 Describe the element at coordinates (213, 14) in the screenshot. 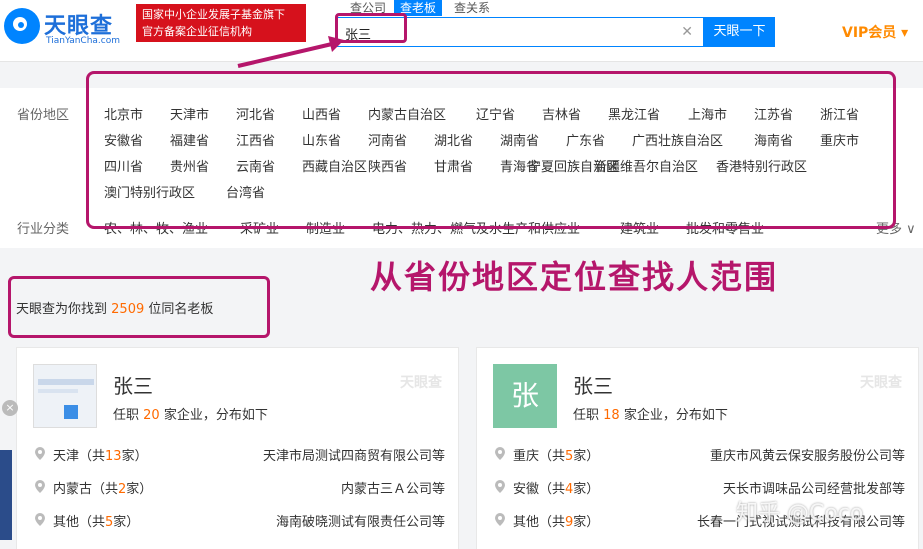

I see `badge-line-1: 国家中小企业发展子基金旗下` at that location.